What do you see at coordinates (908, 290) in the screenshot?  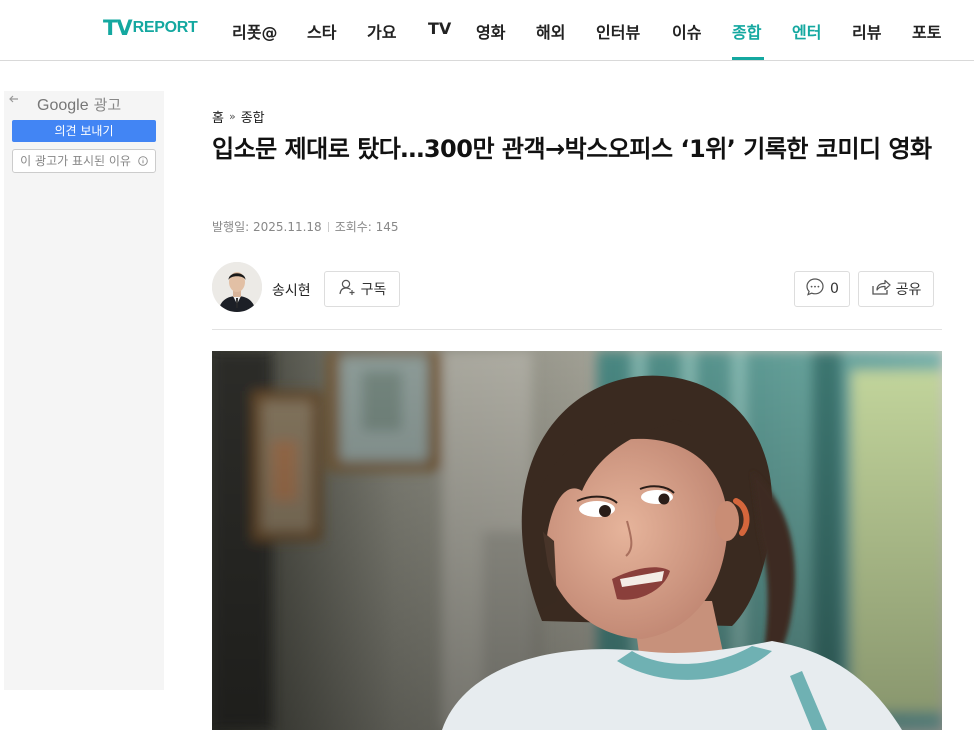 I see `share-label: 공유` at bounding box center [908, 290].